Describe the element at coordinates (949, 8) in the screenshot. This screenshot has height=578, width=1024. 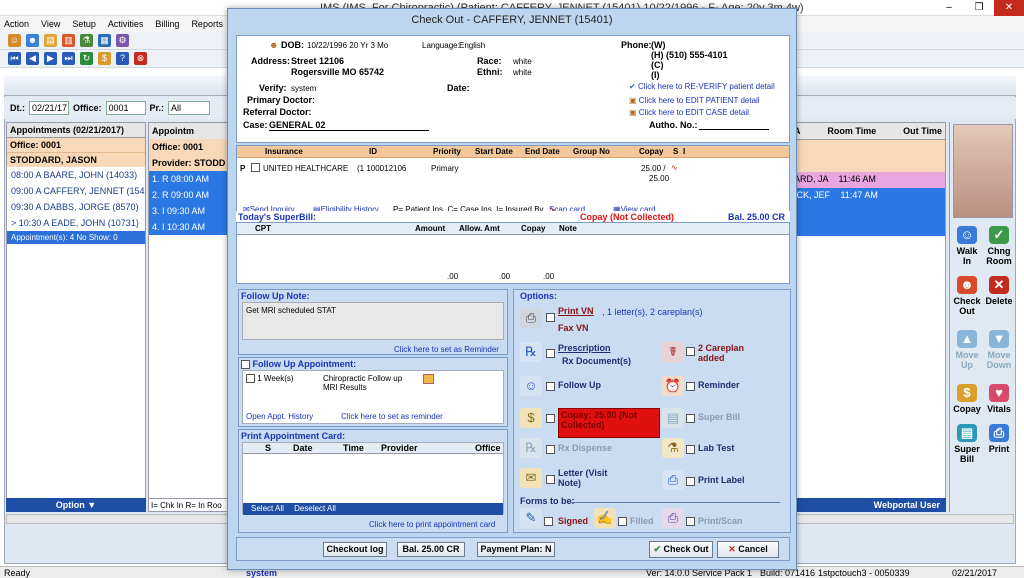
I see `minimize-icon: –` at that location.